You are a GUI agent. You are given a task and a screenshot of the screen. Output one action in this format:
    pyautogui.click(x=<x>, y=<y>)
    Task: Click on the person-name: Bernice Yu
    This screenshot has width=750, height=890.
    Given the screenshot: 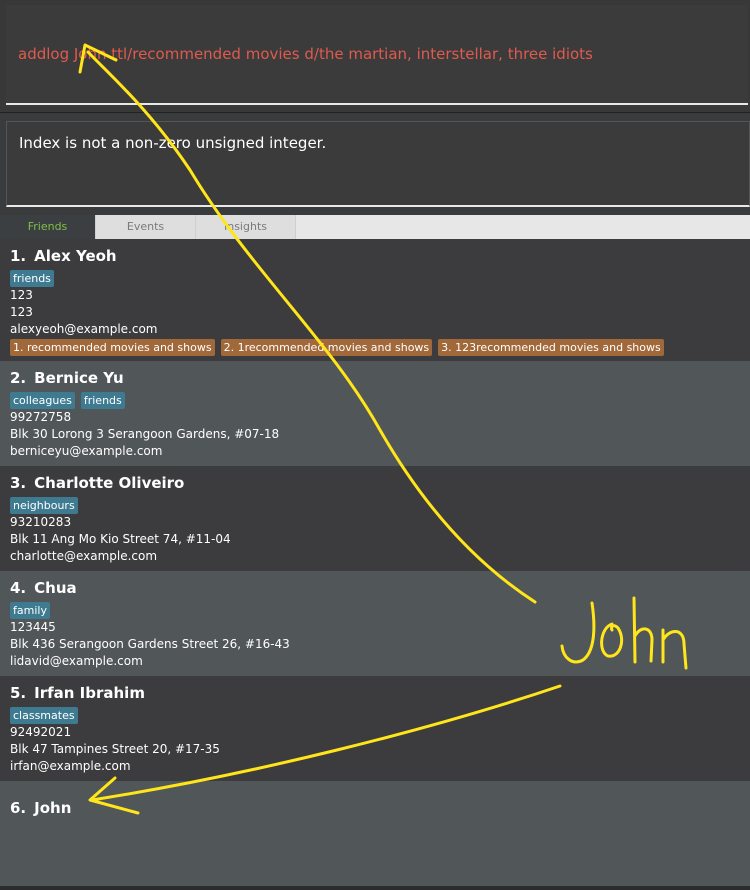 What is the action you would take?
    pyautogui.click(x=79, y=378)
    